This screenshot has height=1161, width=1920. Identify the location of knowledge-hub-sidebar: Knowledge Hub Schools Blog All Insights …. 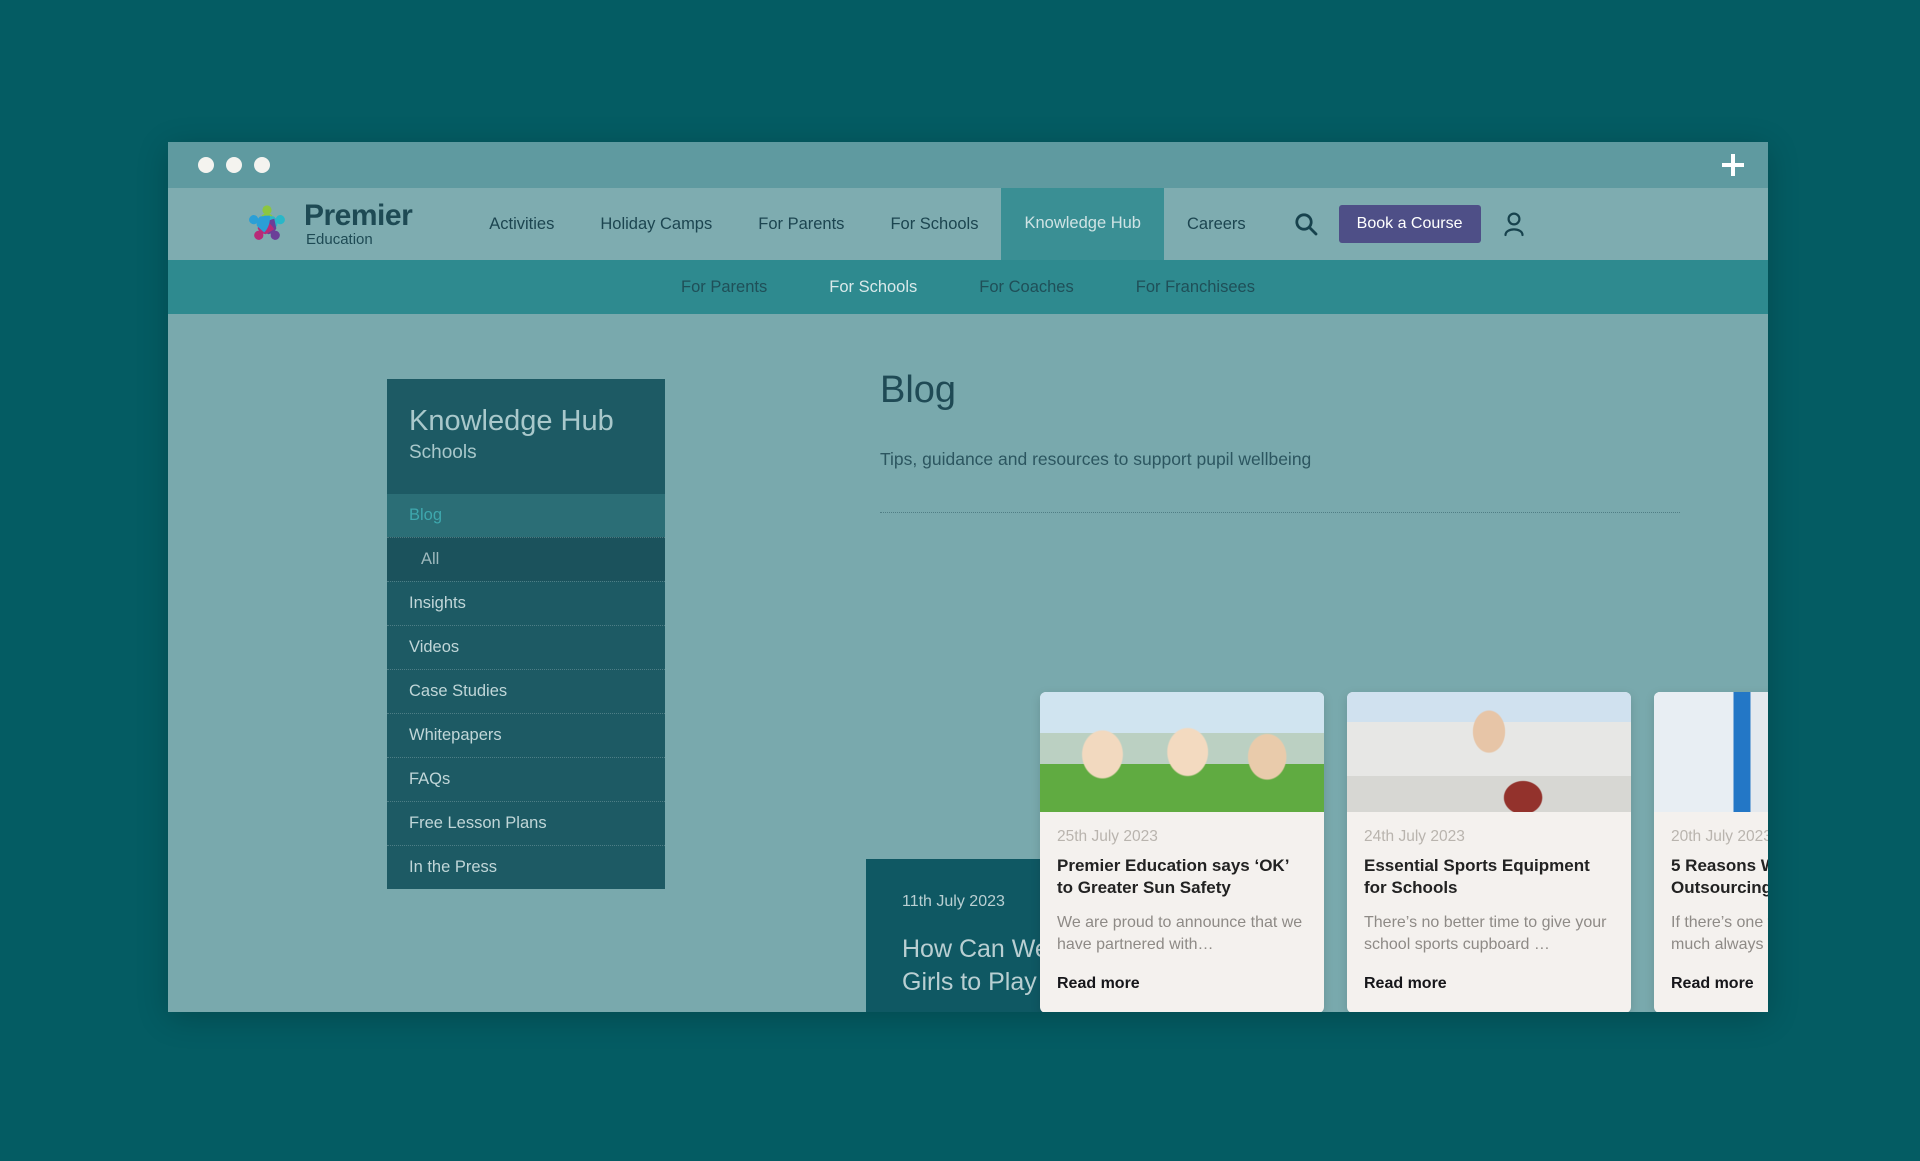
(526, 634).